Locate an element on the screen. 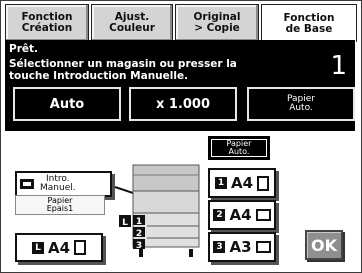 Image resolution: width=362 pixels, height=273 pixels. paper-auto-line2: Auto. is located at coordinates (239, 151).